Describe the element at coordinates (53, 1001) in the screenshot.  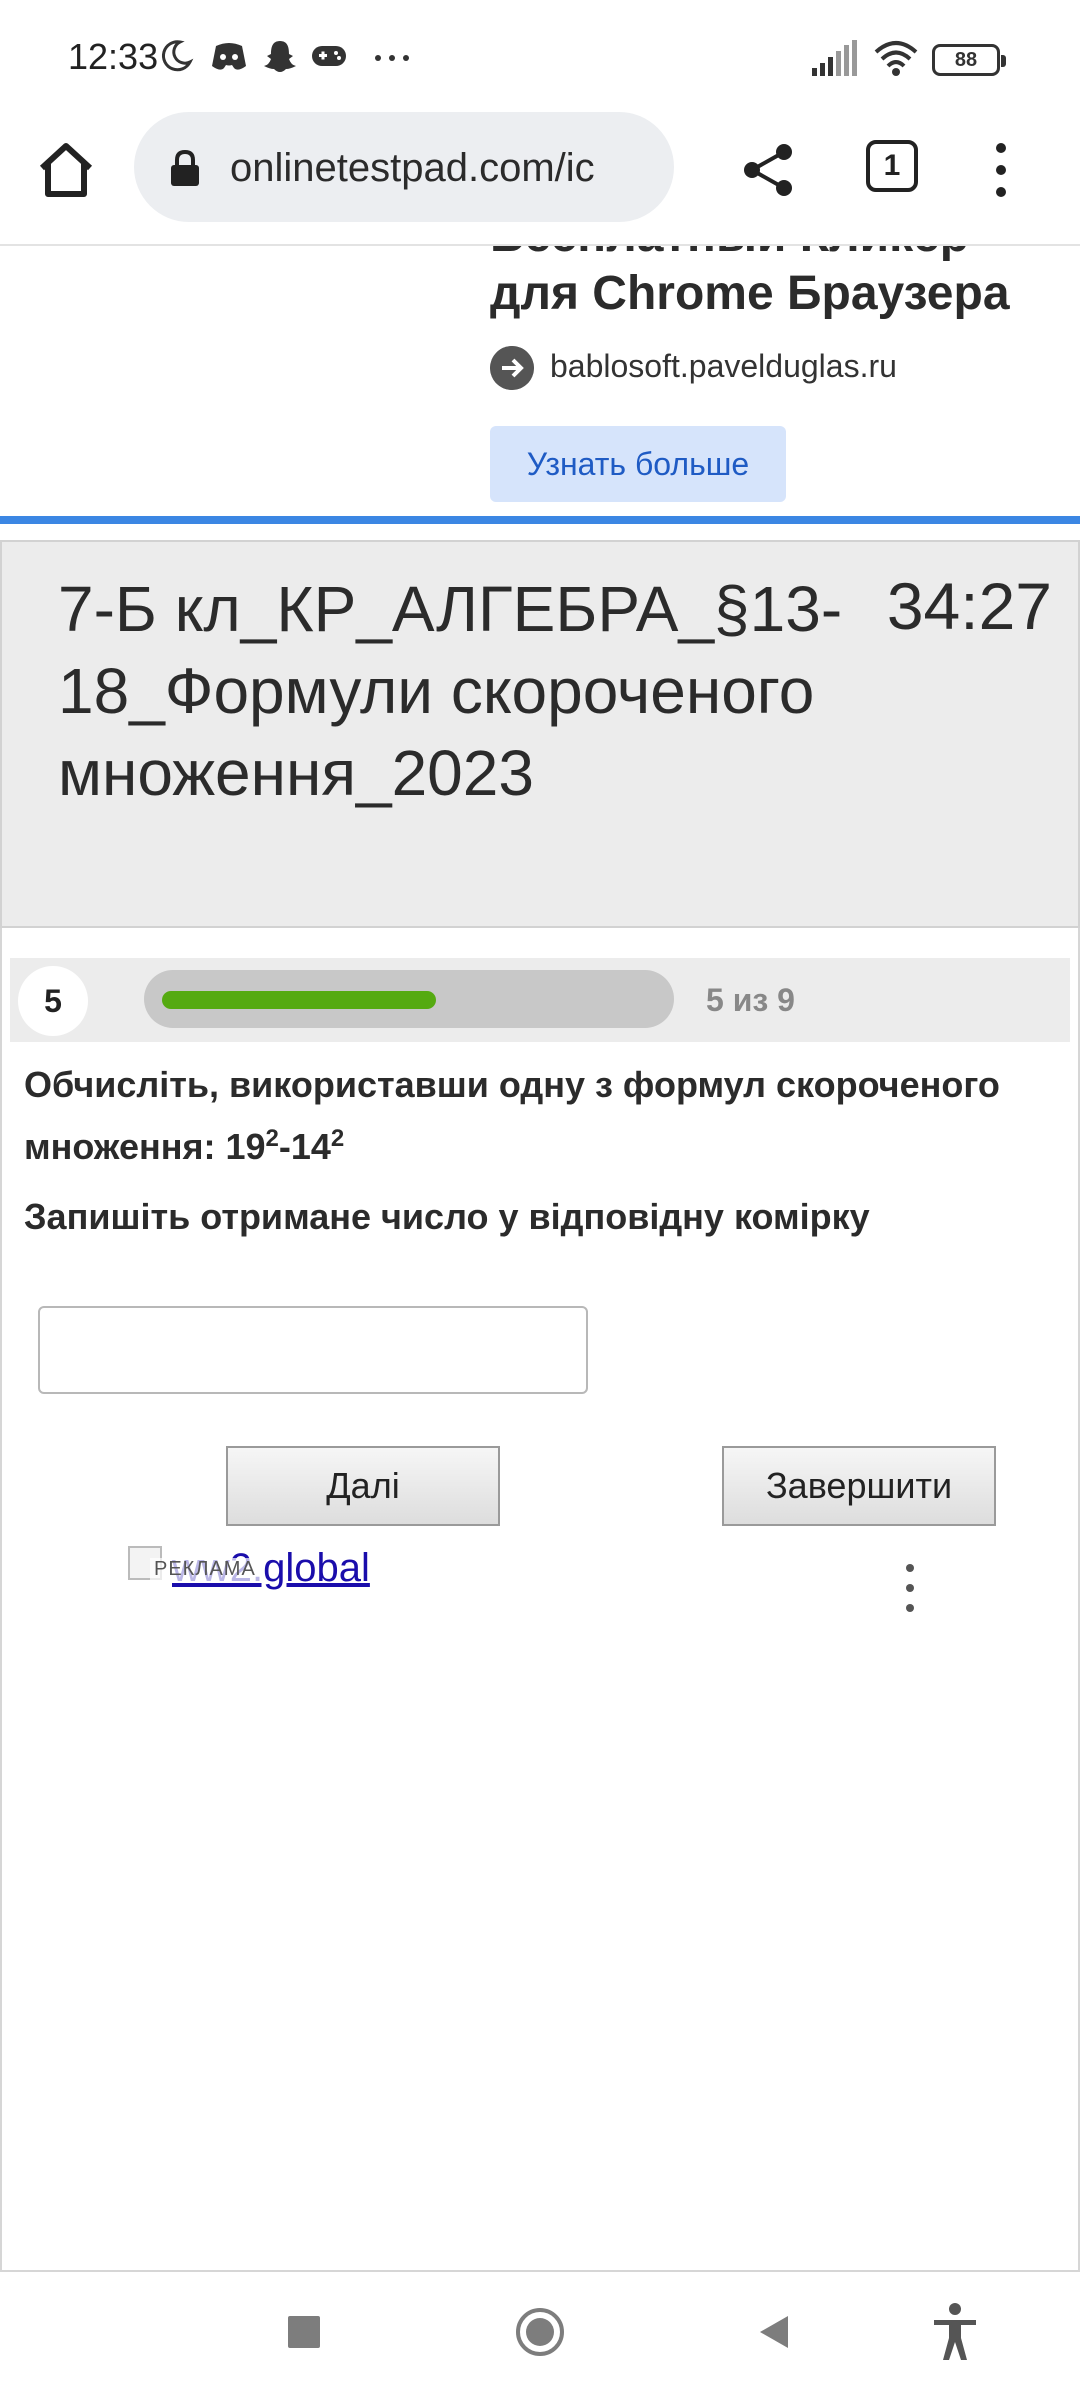
I see `question-number-badge: 5` at that location.